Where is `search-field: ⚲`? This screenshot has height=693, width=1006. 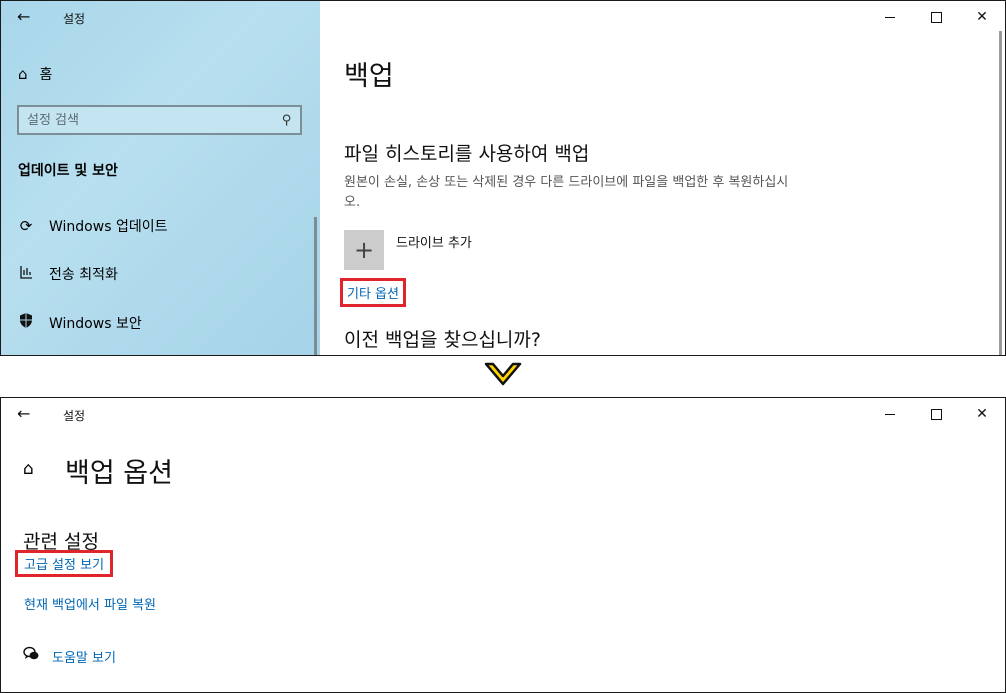 search-field: ⚲ is located at coordinates (159, 120).